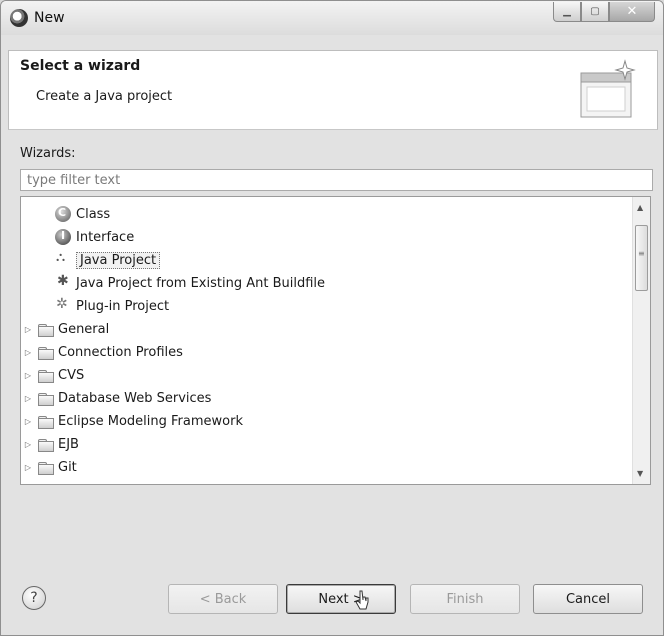 This screenshot has width=664, height=636. Describe the element at coordinates (123, 306) in the screenshot. I see `tree-item-label: Plug-in Project` at that location.